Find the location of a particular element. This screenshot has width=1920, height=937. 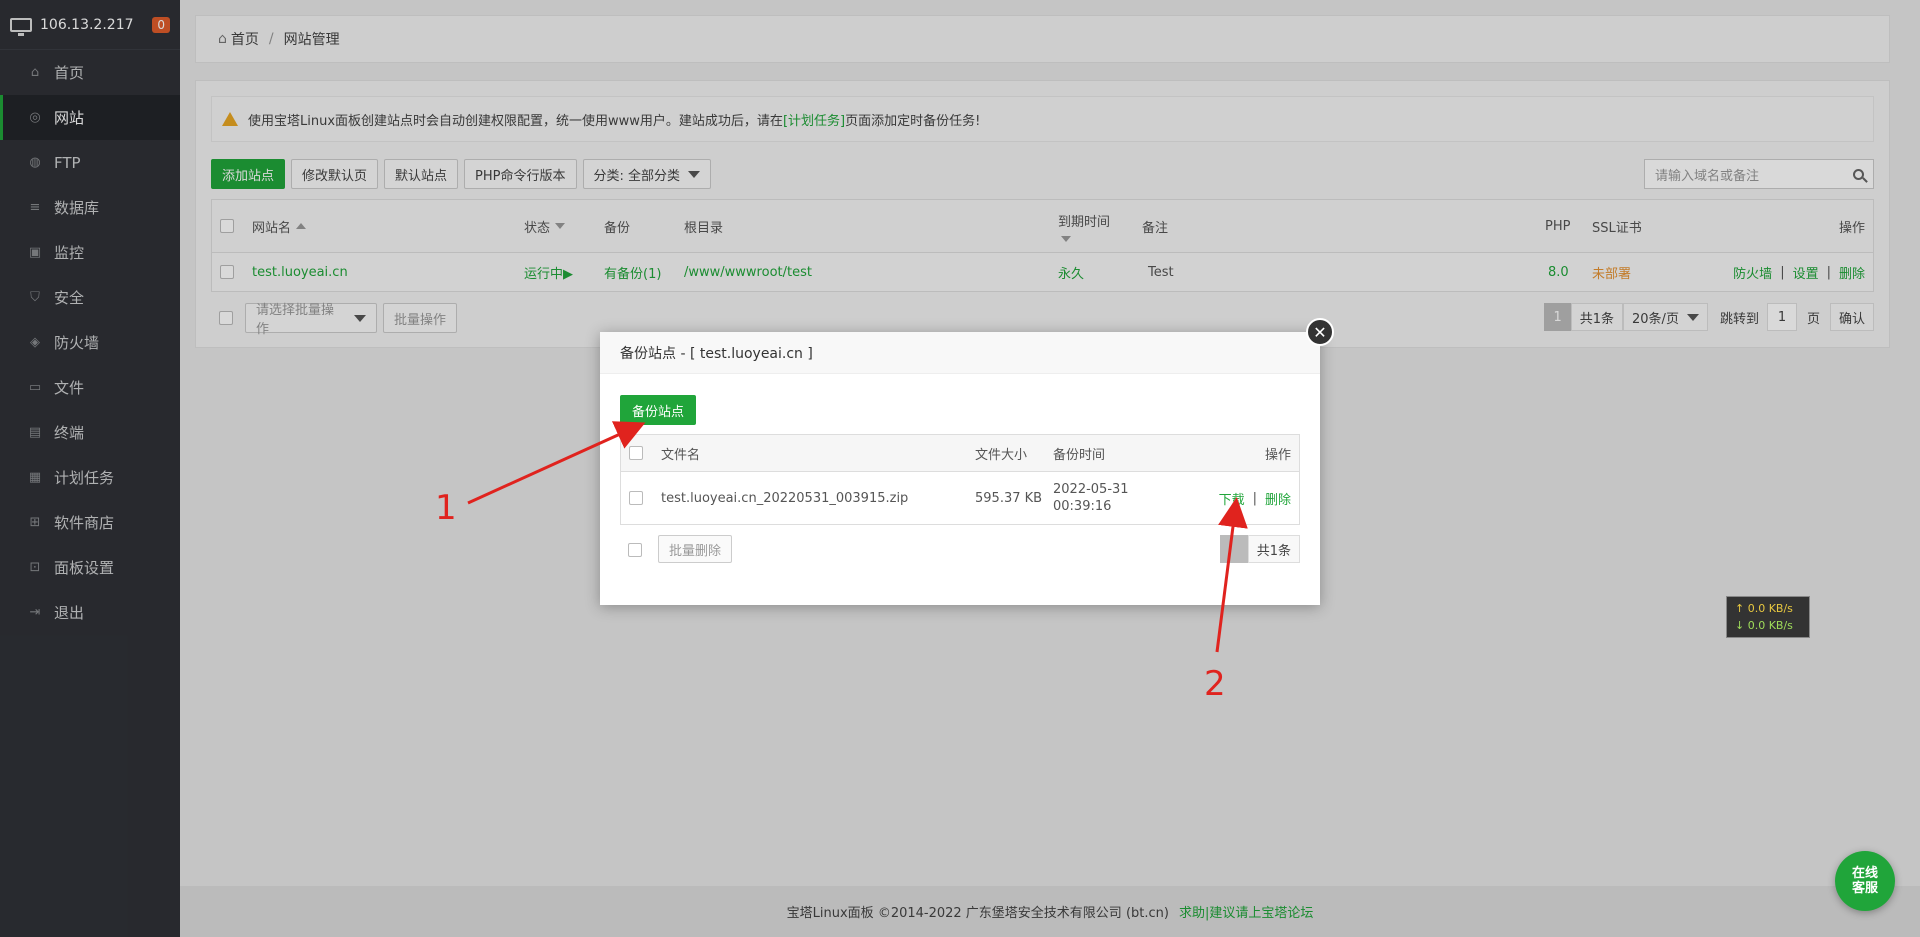

annotation-arrows is located at coordinates (857, 537).